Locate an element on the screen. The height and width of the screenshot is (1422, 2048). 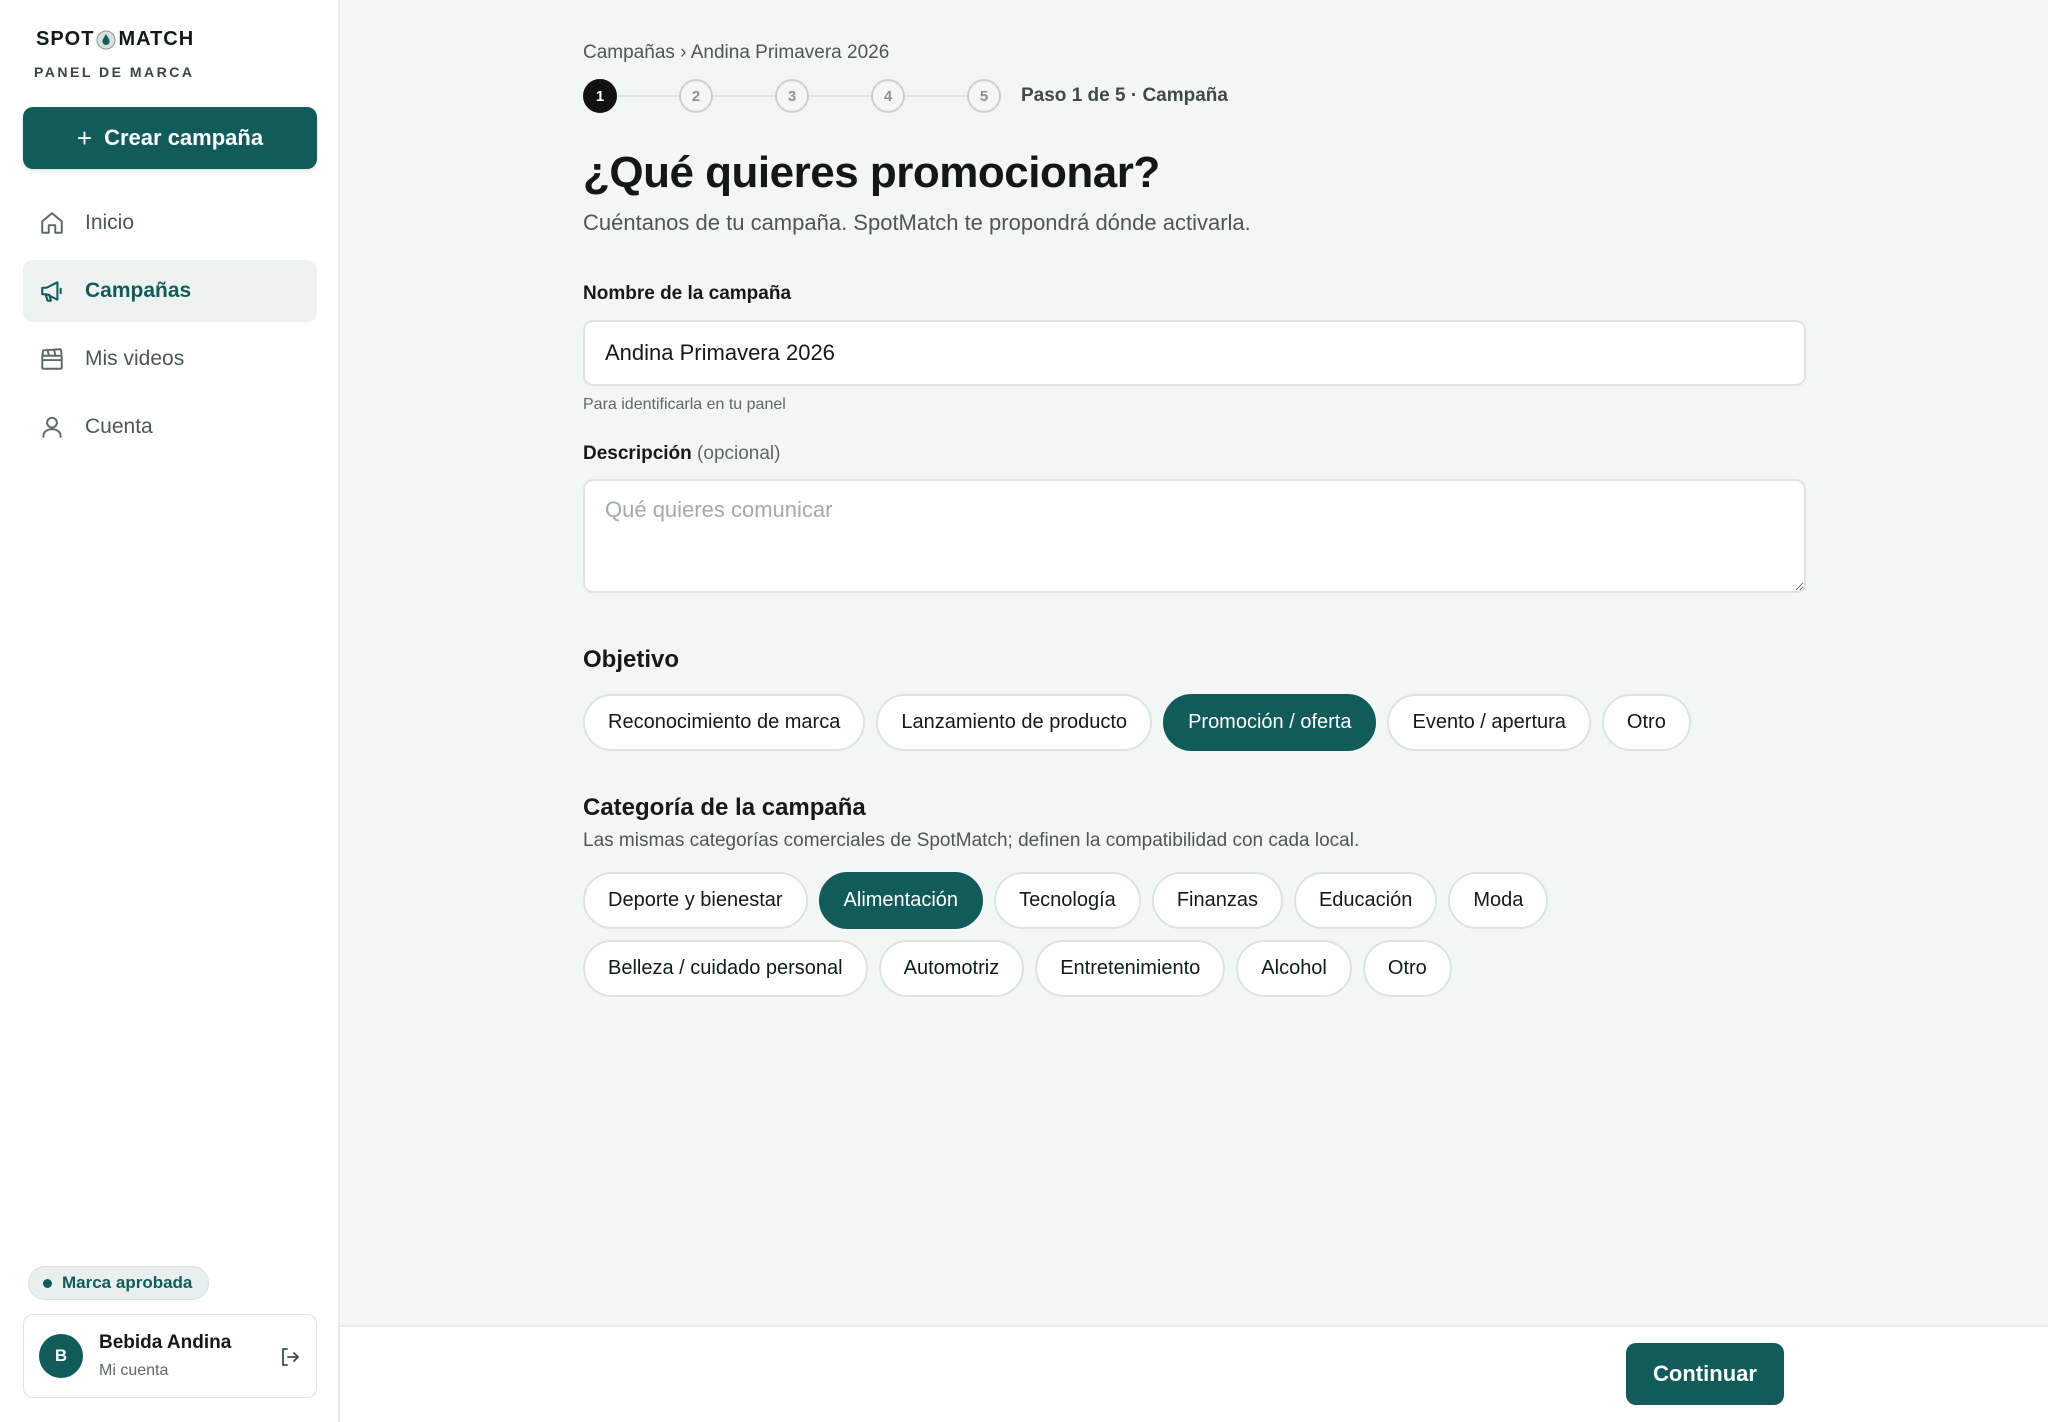
description-optional: (opcional) is located at coordinates (739, 453).